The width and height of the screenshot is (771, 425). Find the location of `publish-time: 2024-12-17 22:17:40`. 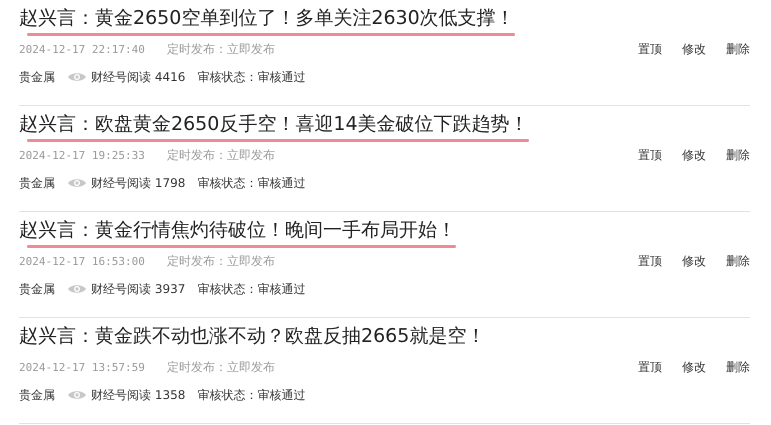

publish-time: 2024-12-17 22:17:40 is located at coordinates (82, 49).